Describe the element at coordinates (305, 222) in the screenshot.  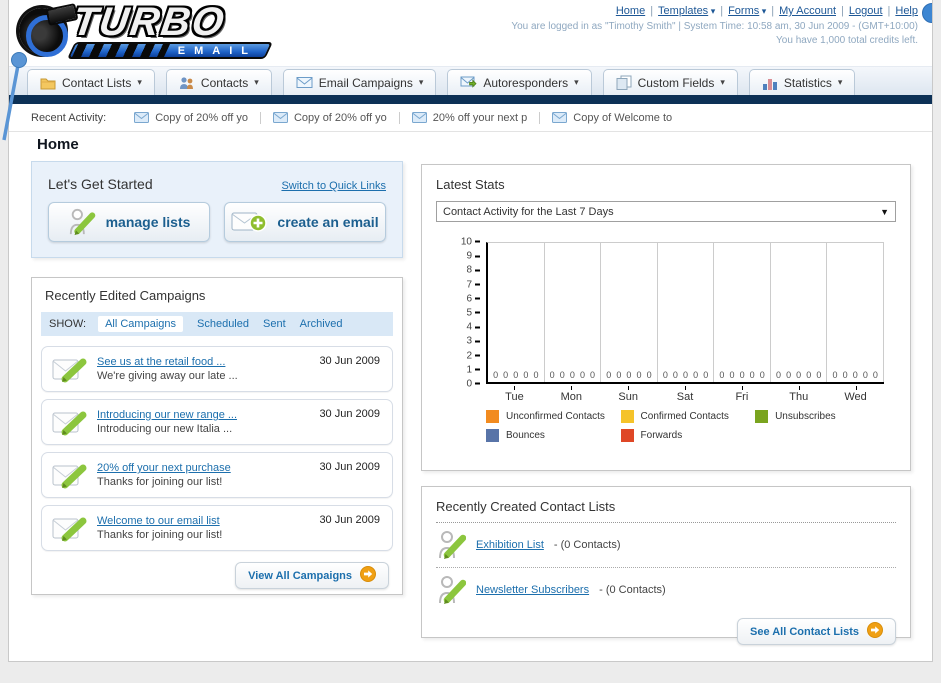
I see `create-an-email-button: create an email` at that location.